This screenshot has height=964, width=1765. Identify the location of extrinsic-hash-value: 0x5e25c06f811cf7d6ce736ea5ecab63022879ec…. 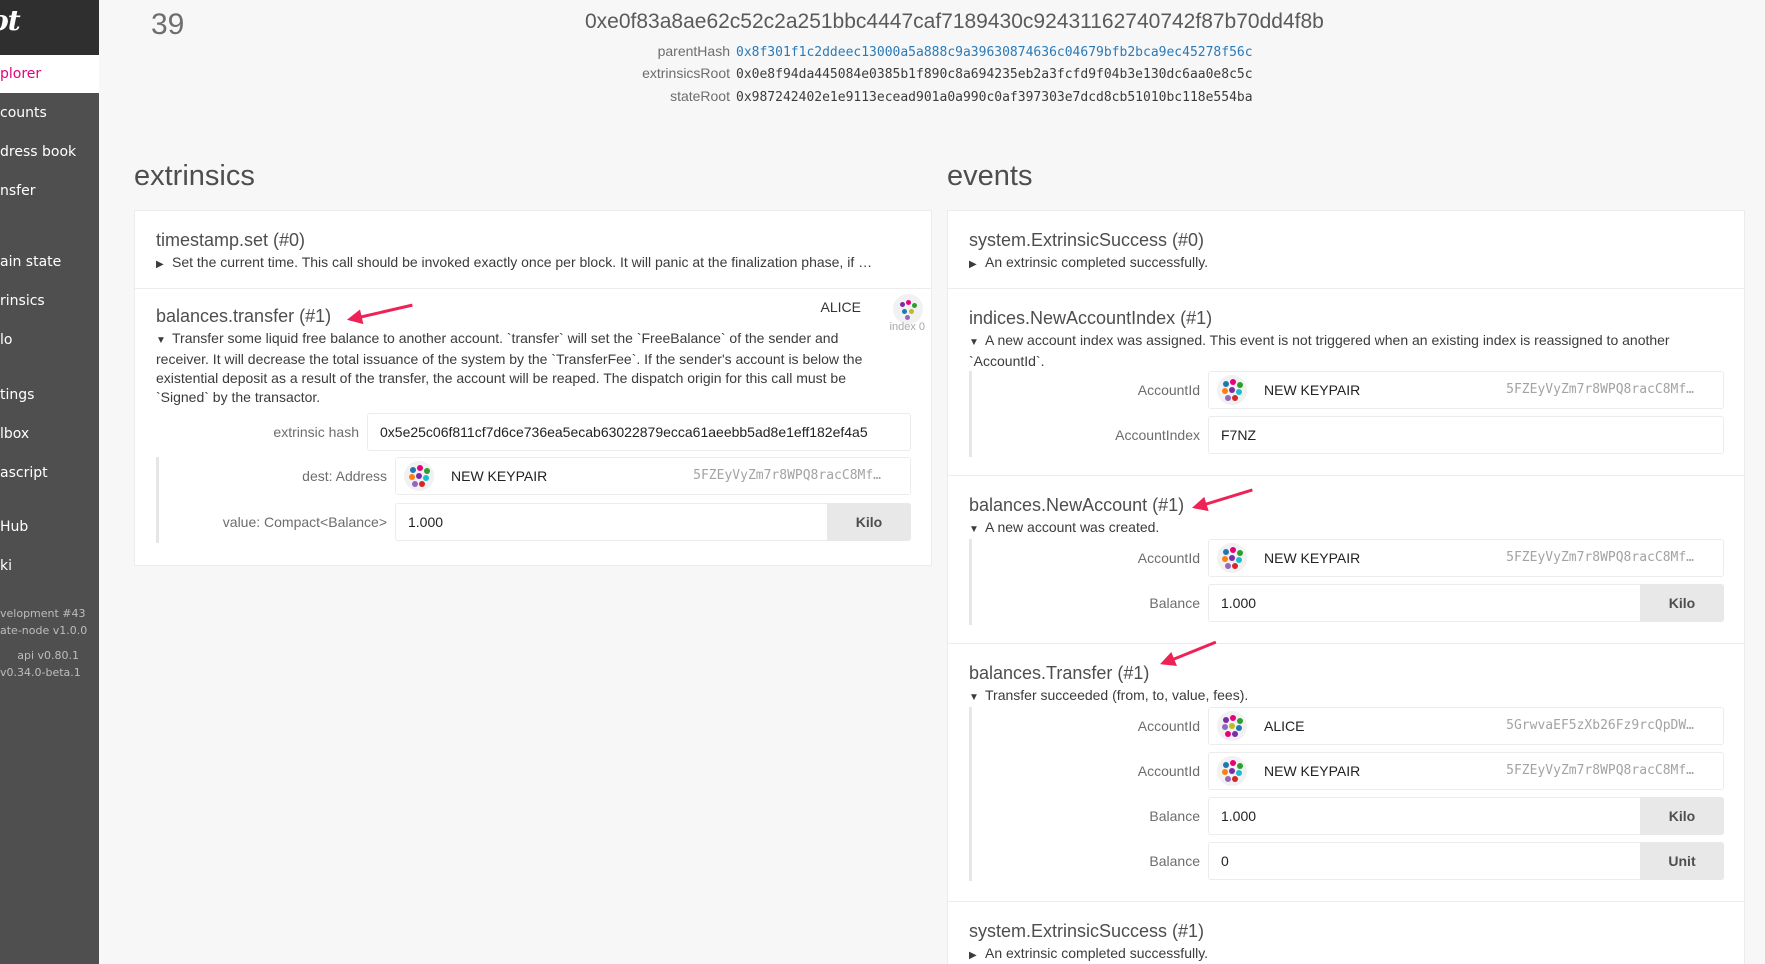
(624, 432).